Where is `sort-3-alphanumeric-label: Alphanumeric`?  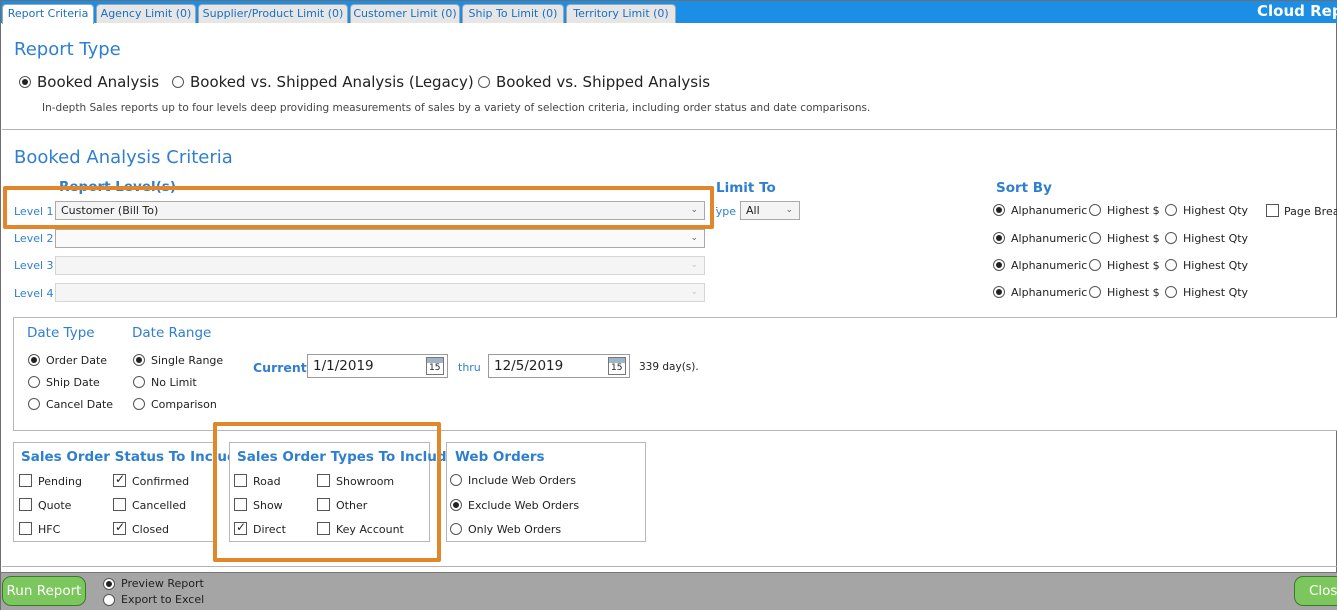 sort-3-alphanumeric-label: Alphanumeric is located at coordinates (1049, 265).